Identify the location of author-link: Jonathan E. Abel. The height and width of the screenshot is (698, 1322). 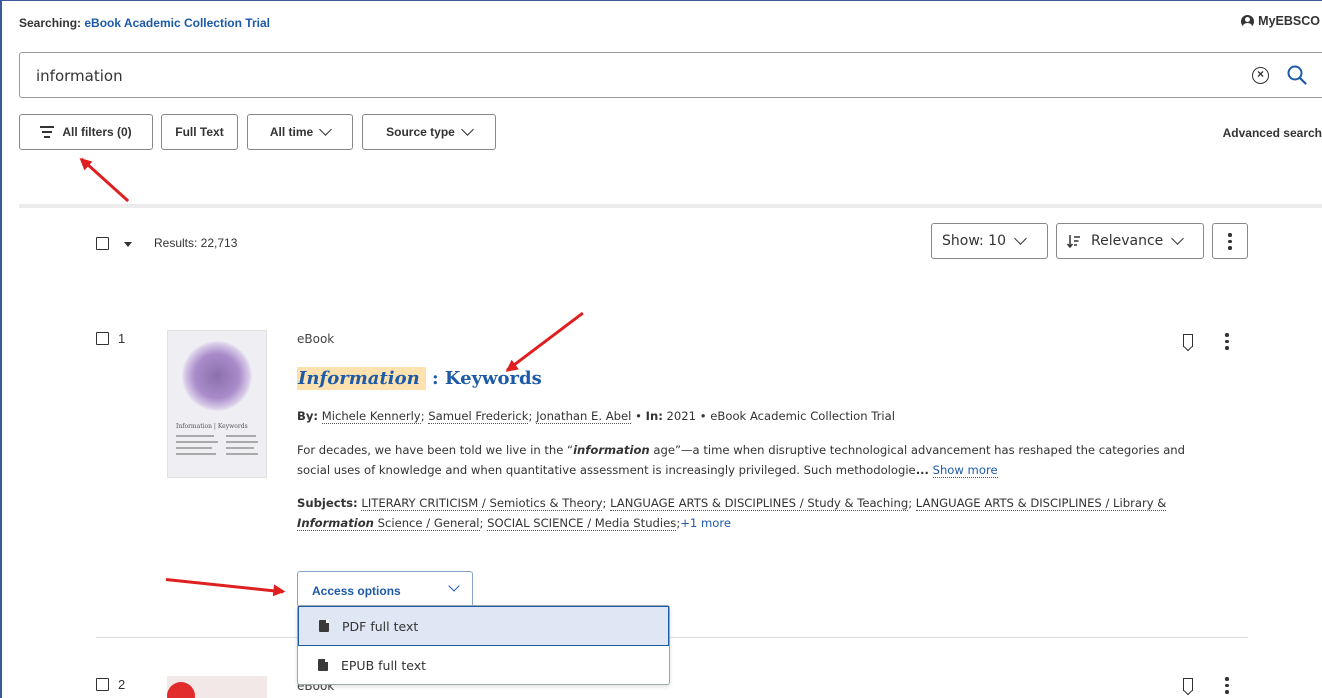
(584, 416).